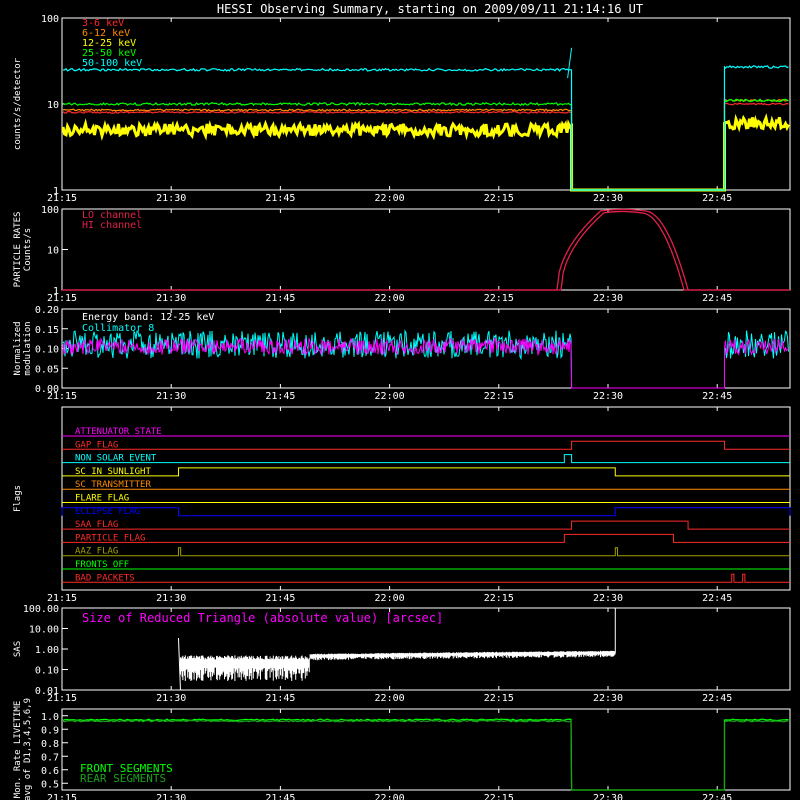 This screenshot has width=800, height=800. What do you see at coordinates (148, 317) in the screenshot?
I see `panel-annotation: Energy band: 12-25 keV` at bounding box center [148, 317].